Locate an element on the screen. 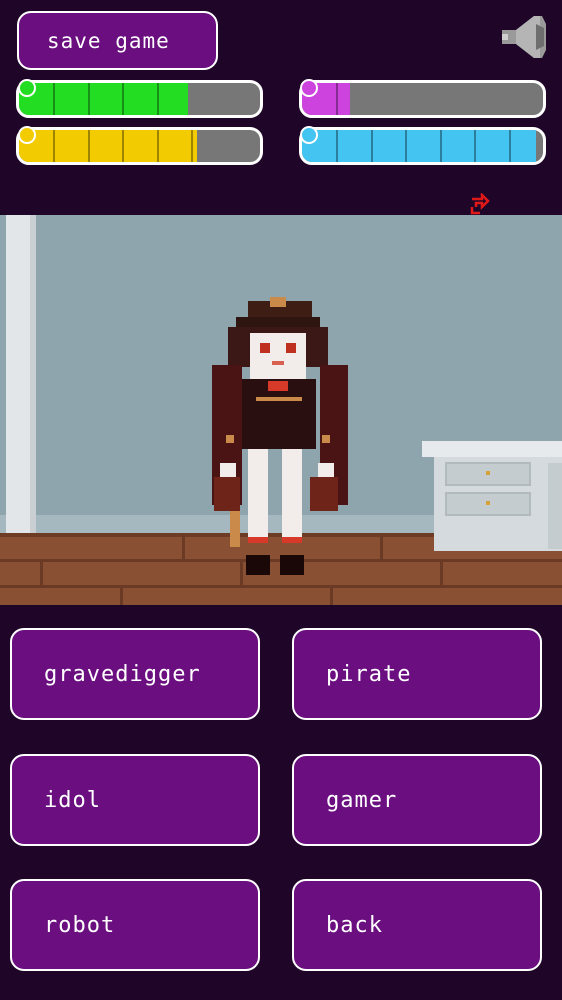  refresh-icon is located at coordinates (479, 204).